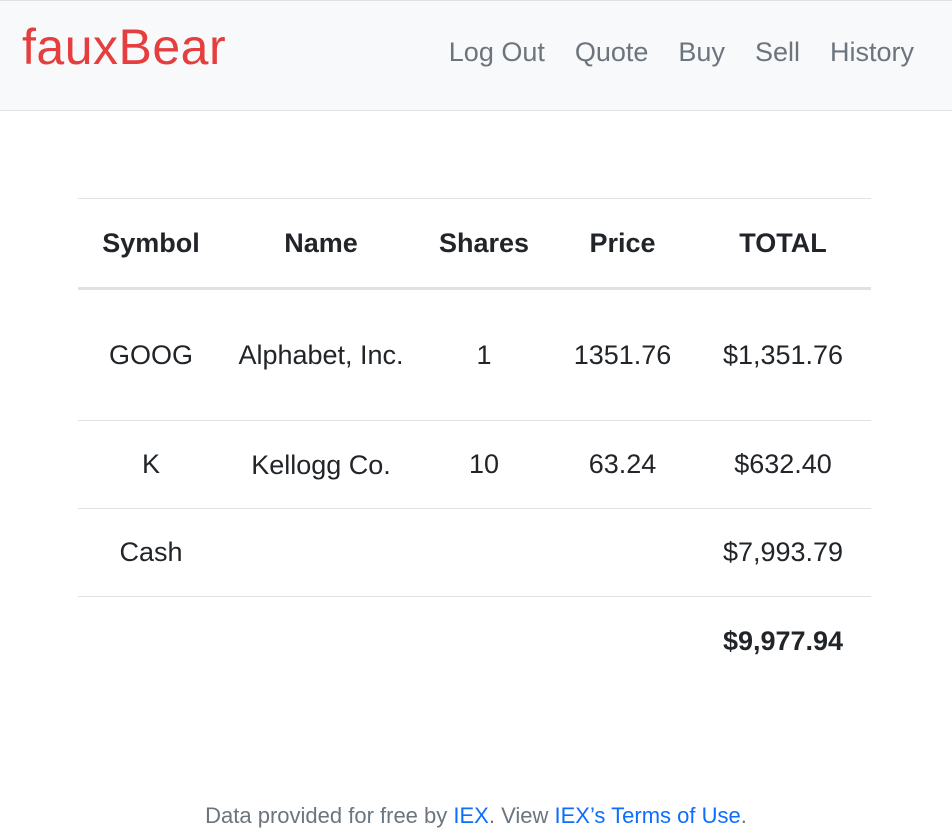 This screenshot has height=838, width=952. I want to click on grand-total-row: $9,977.94, so click(474, 641).